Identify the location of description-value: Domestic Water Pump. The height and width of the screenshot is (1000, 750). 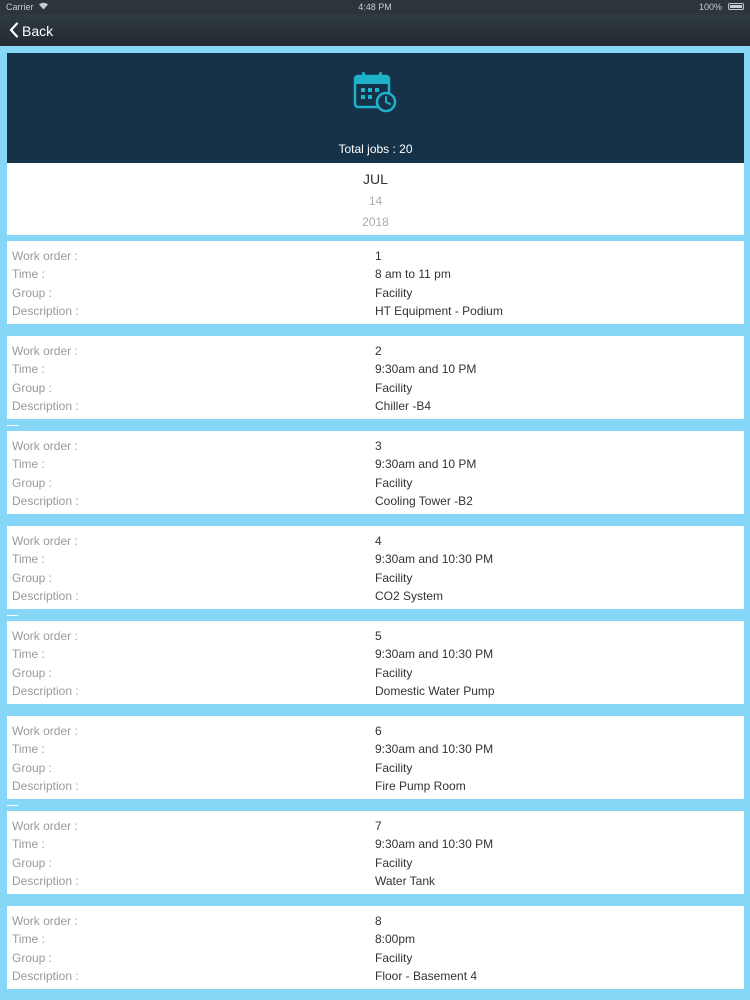
(435, 691).